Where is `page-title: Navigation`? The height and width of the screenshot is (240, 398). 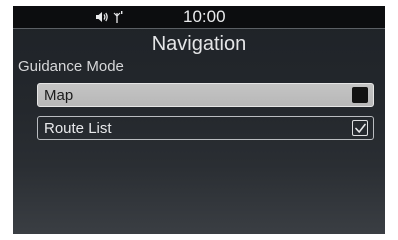
page-title: Navigation is located at coordinates (199, 44).